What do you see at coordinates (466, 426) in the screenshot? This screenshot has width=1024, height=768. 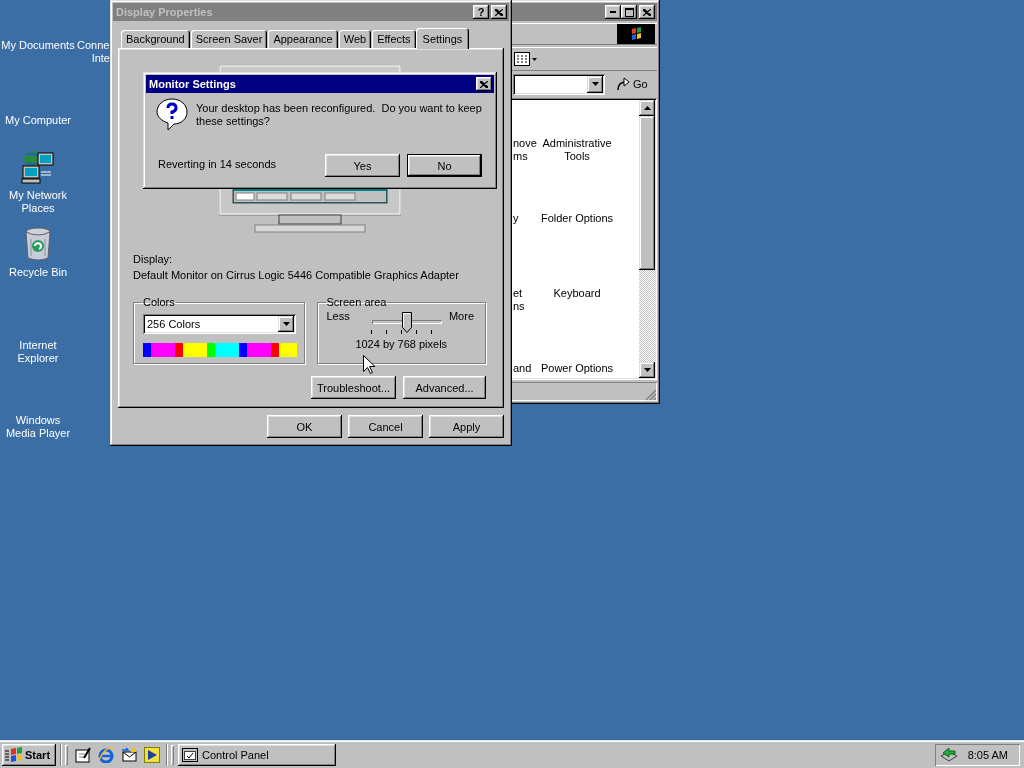 I see `apply-button: Apply` at bounding box center [466, 426].